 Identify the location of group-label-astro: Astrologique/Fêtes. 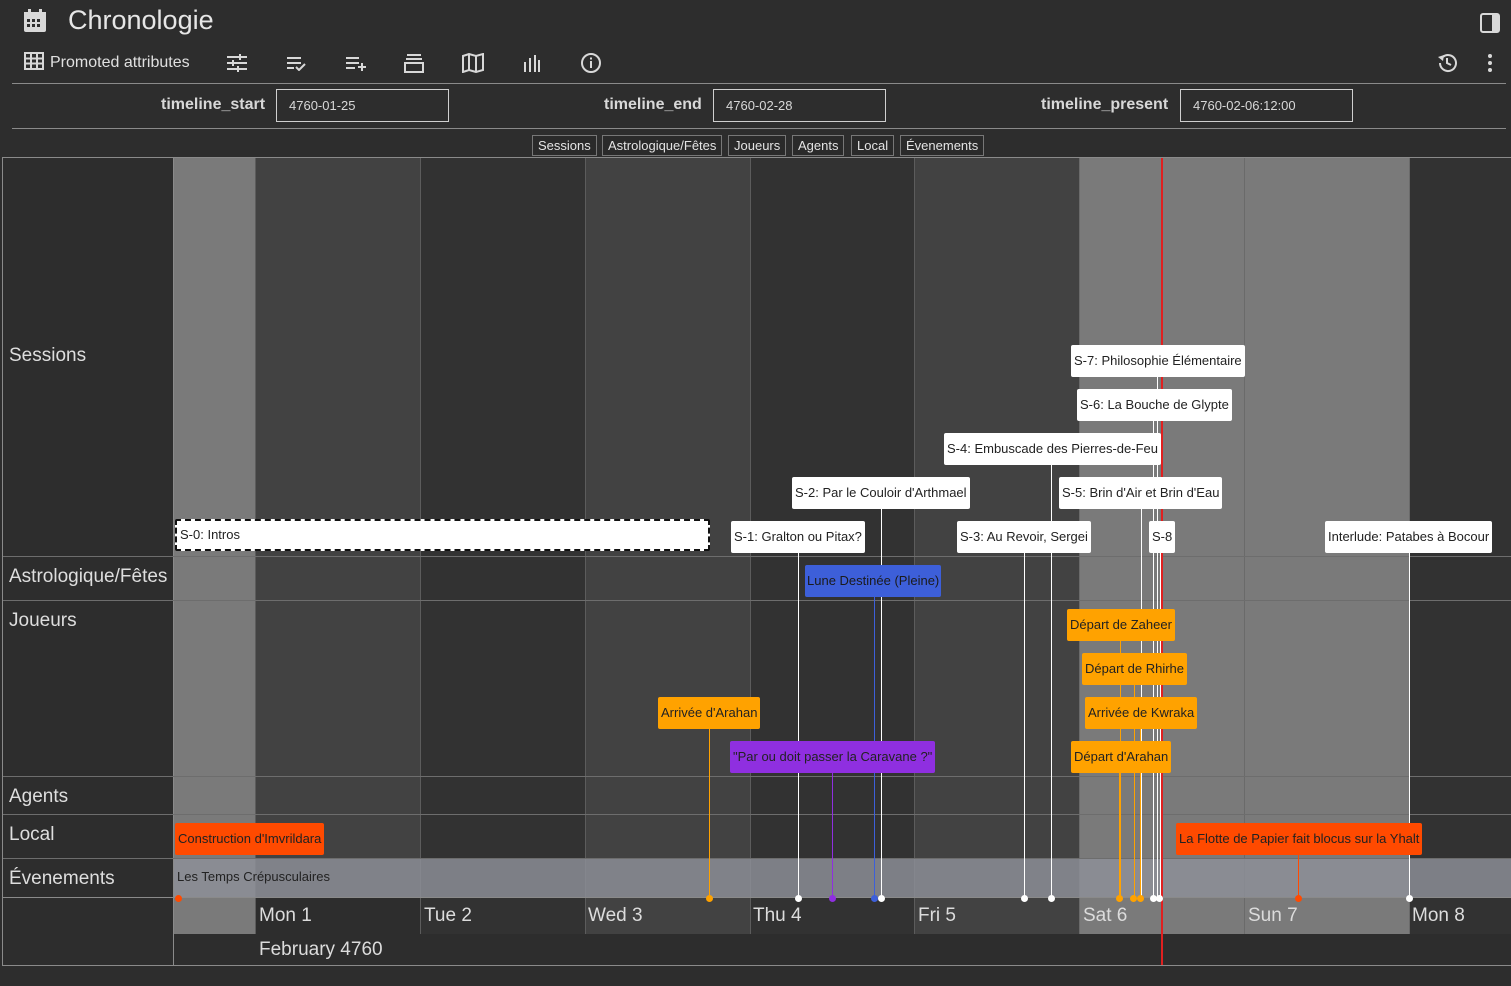
(88, 576).